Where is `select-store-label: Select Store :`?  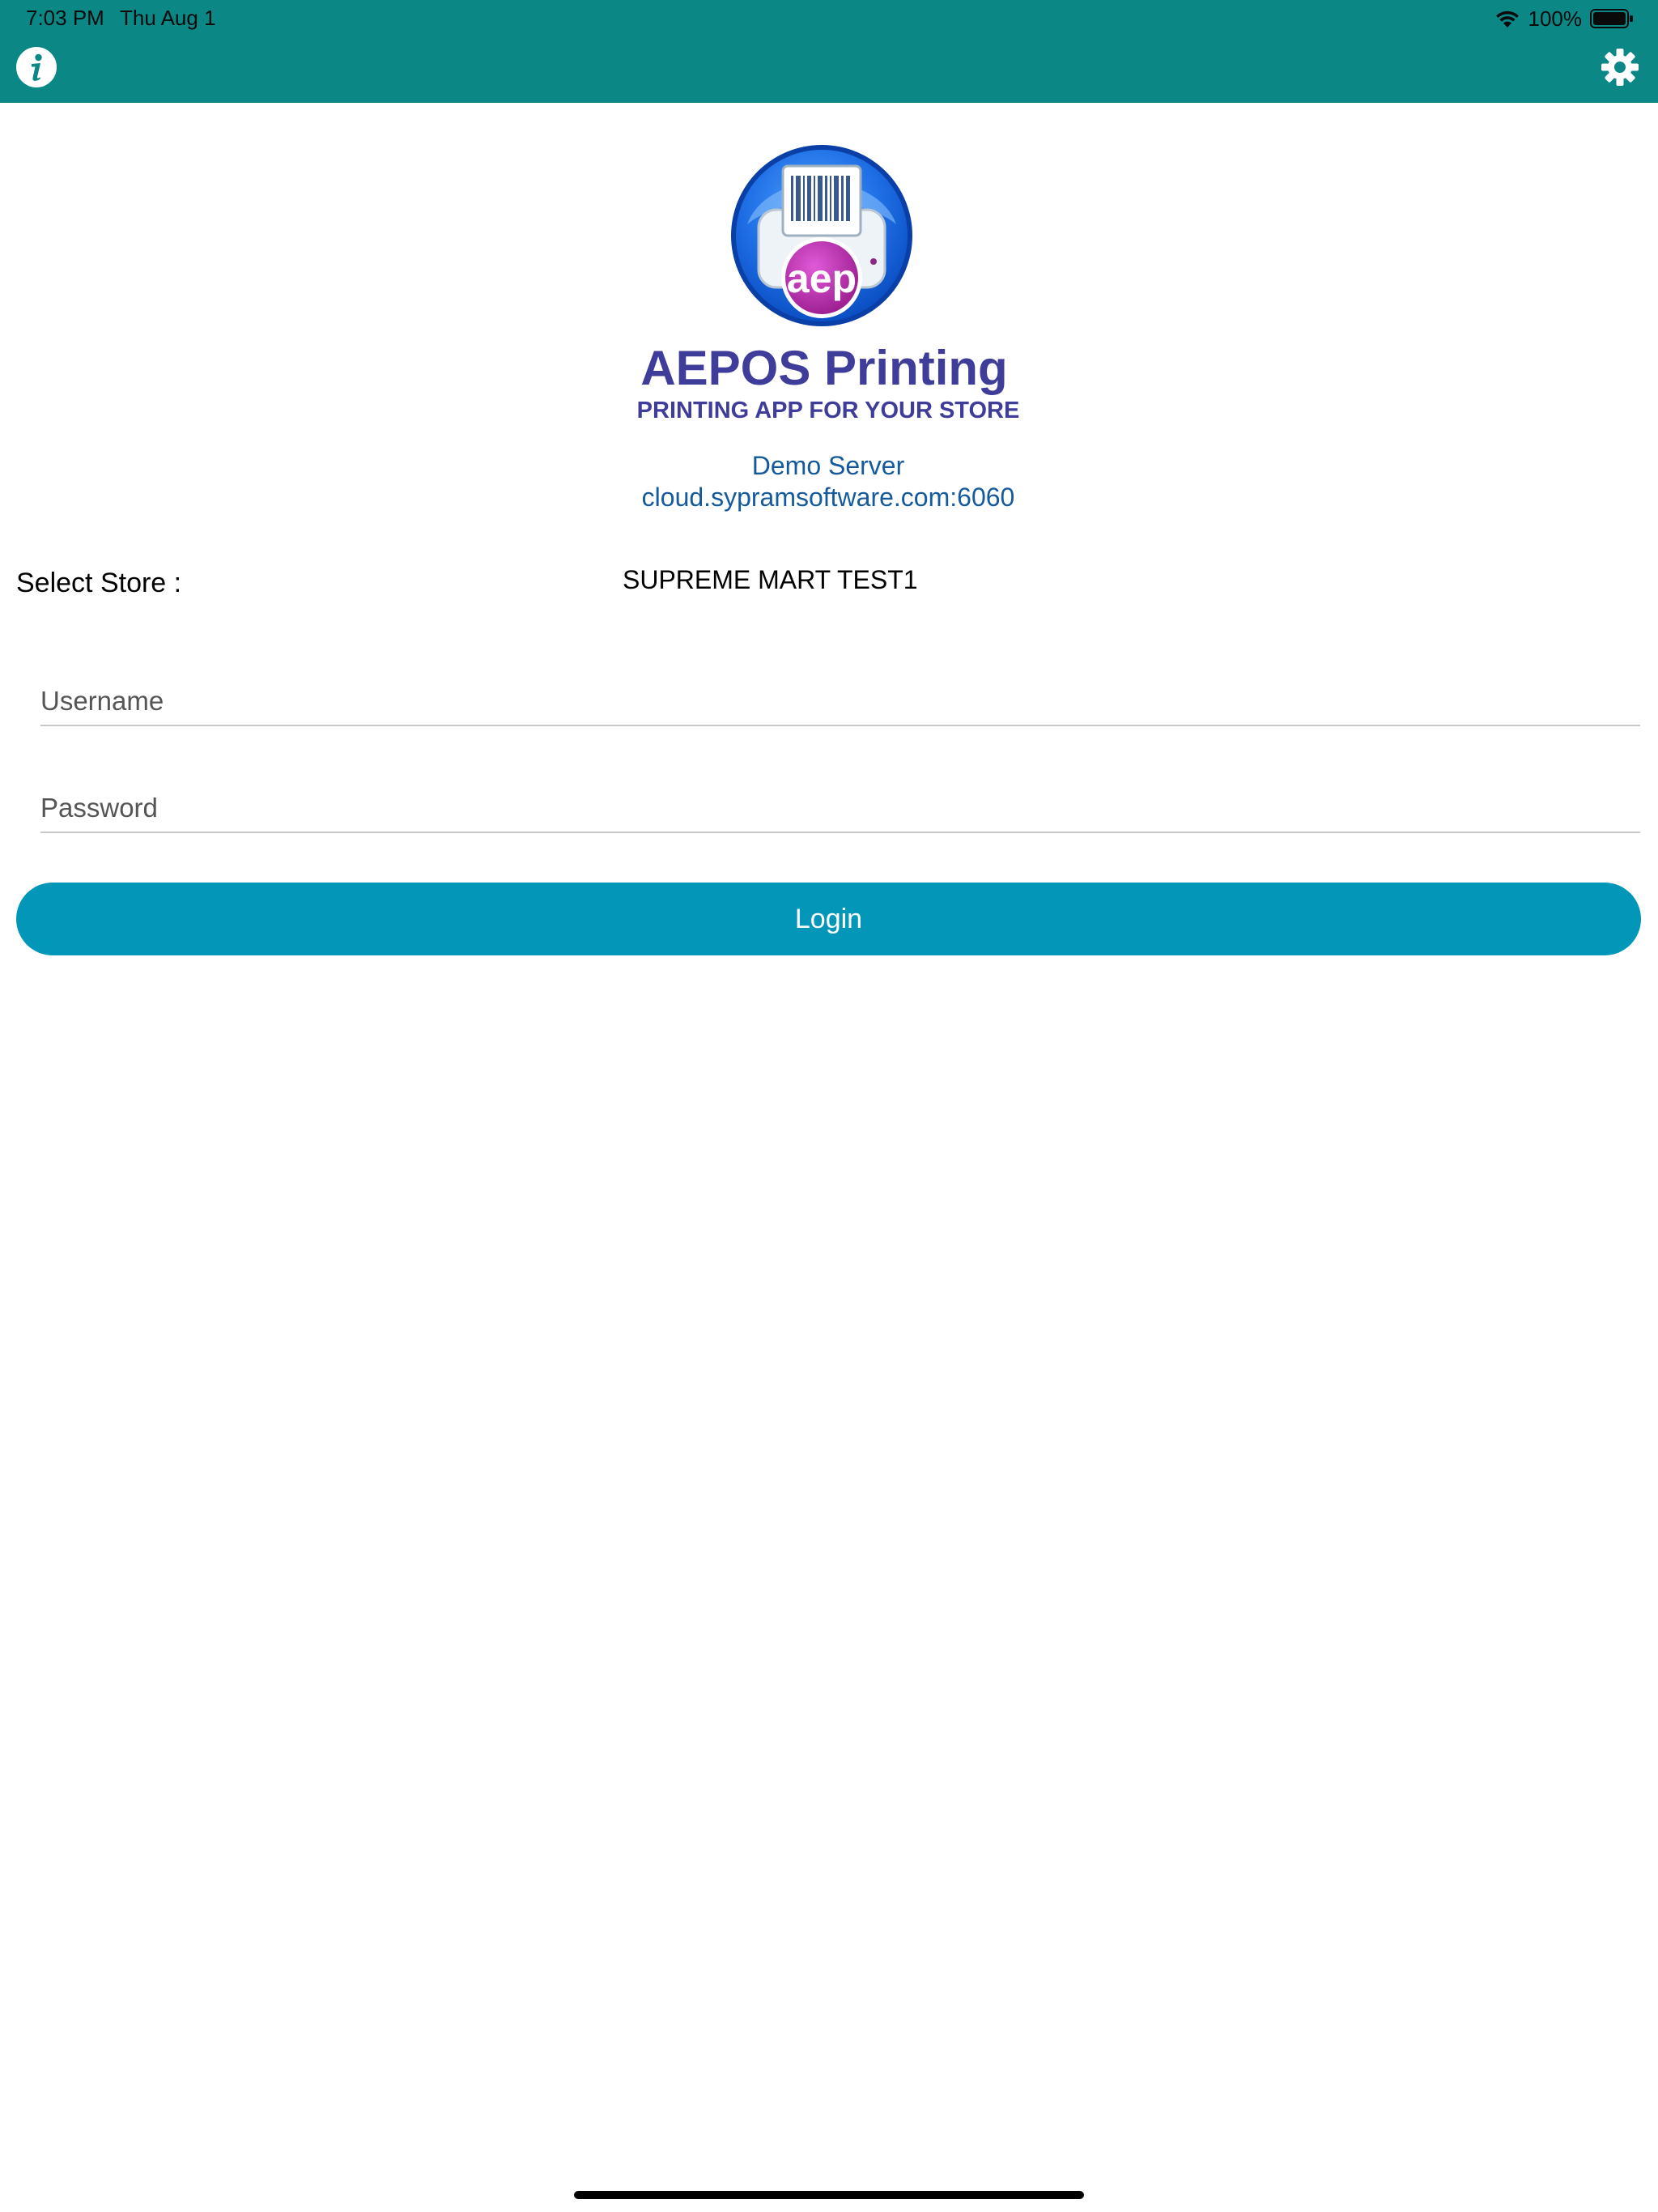 select-store-label: Select Store : is located at coordinates (99, 583).